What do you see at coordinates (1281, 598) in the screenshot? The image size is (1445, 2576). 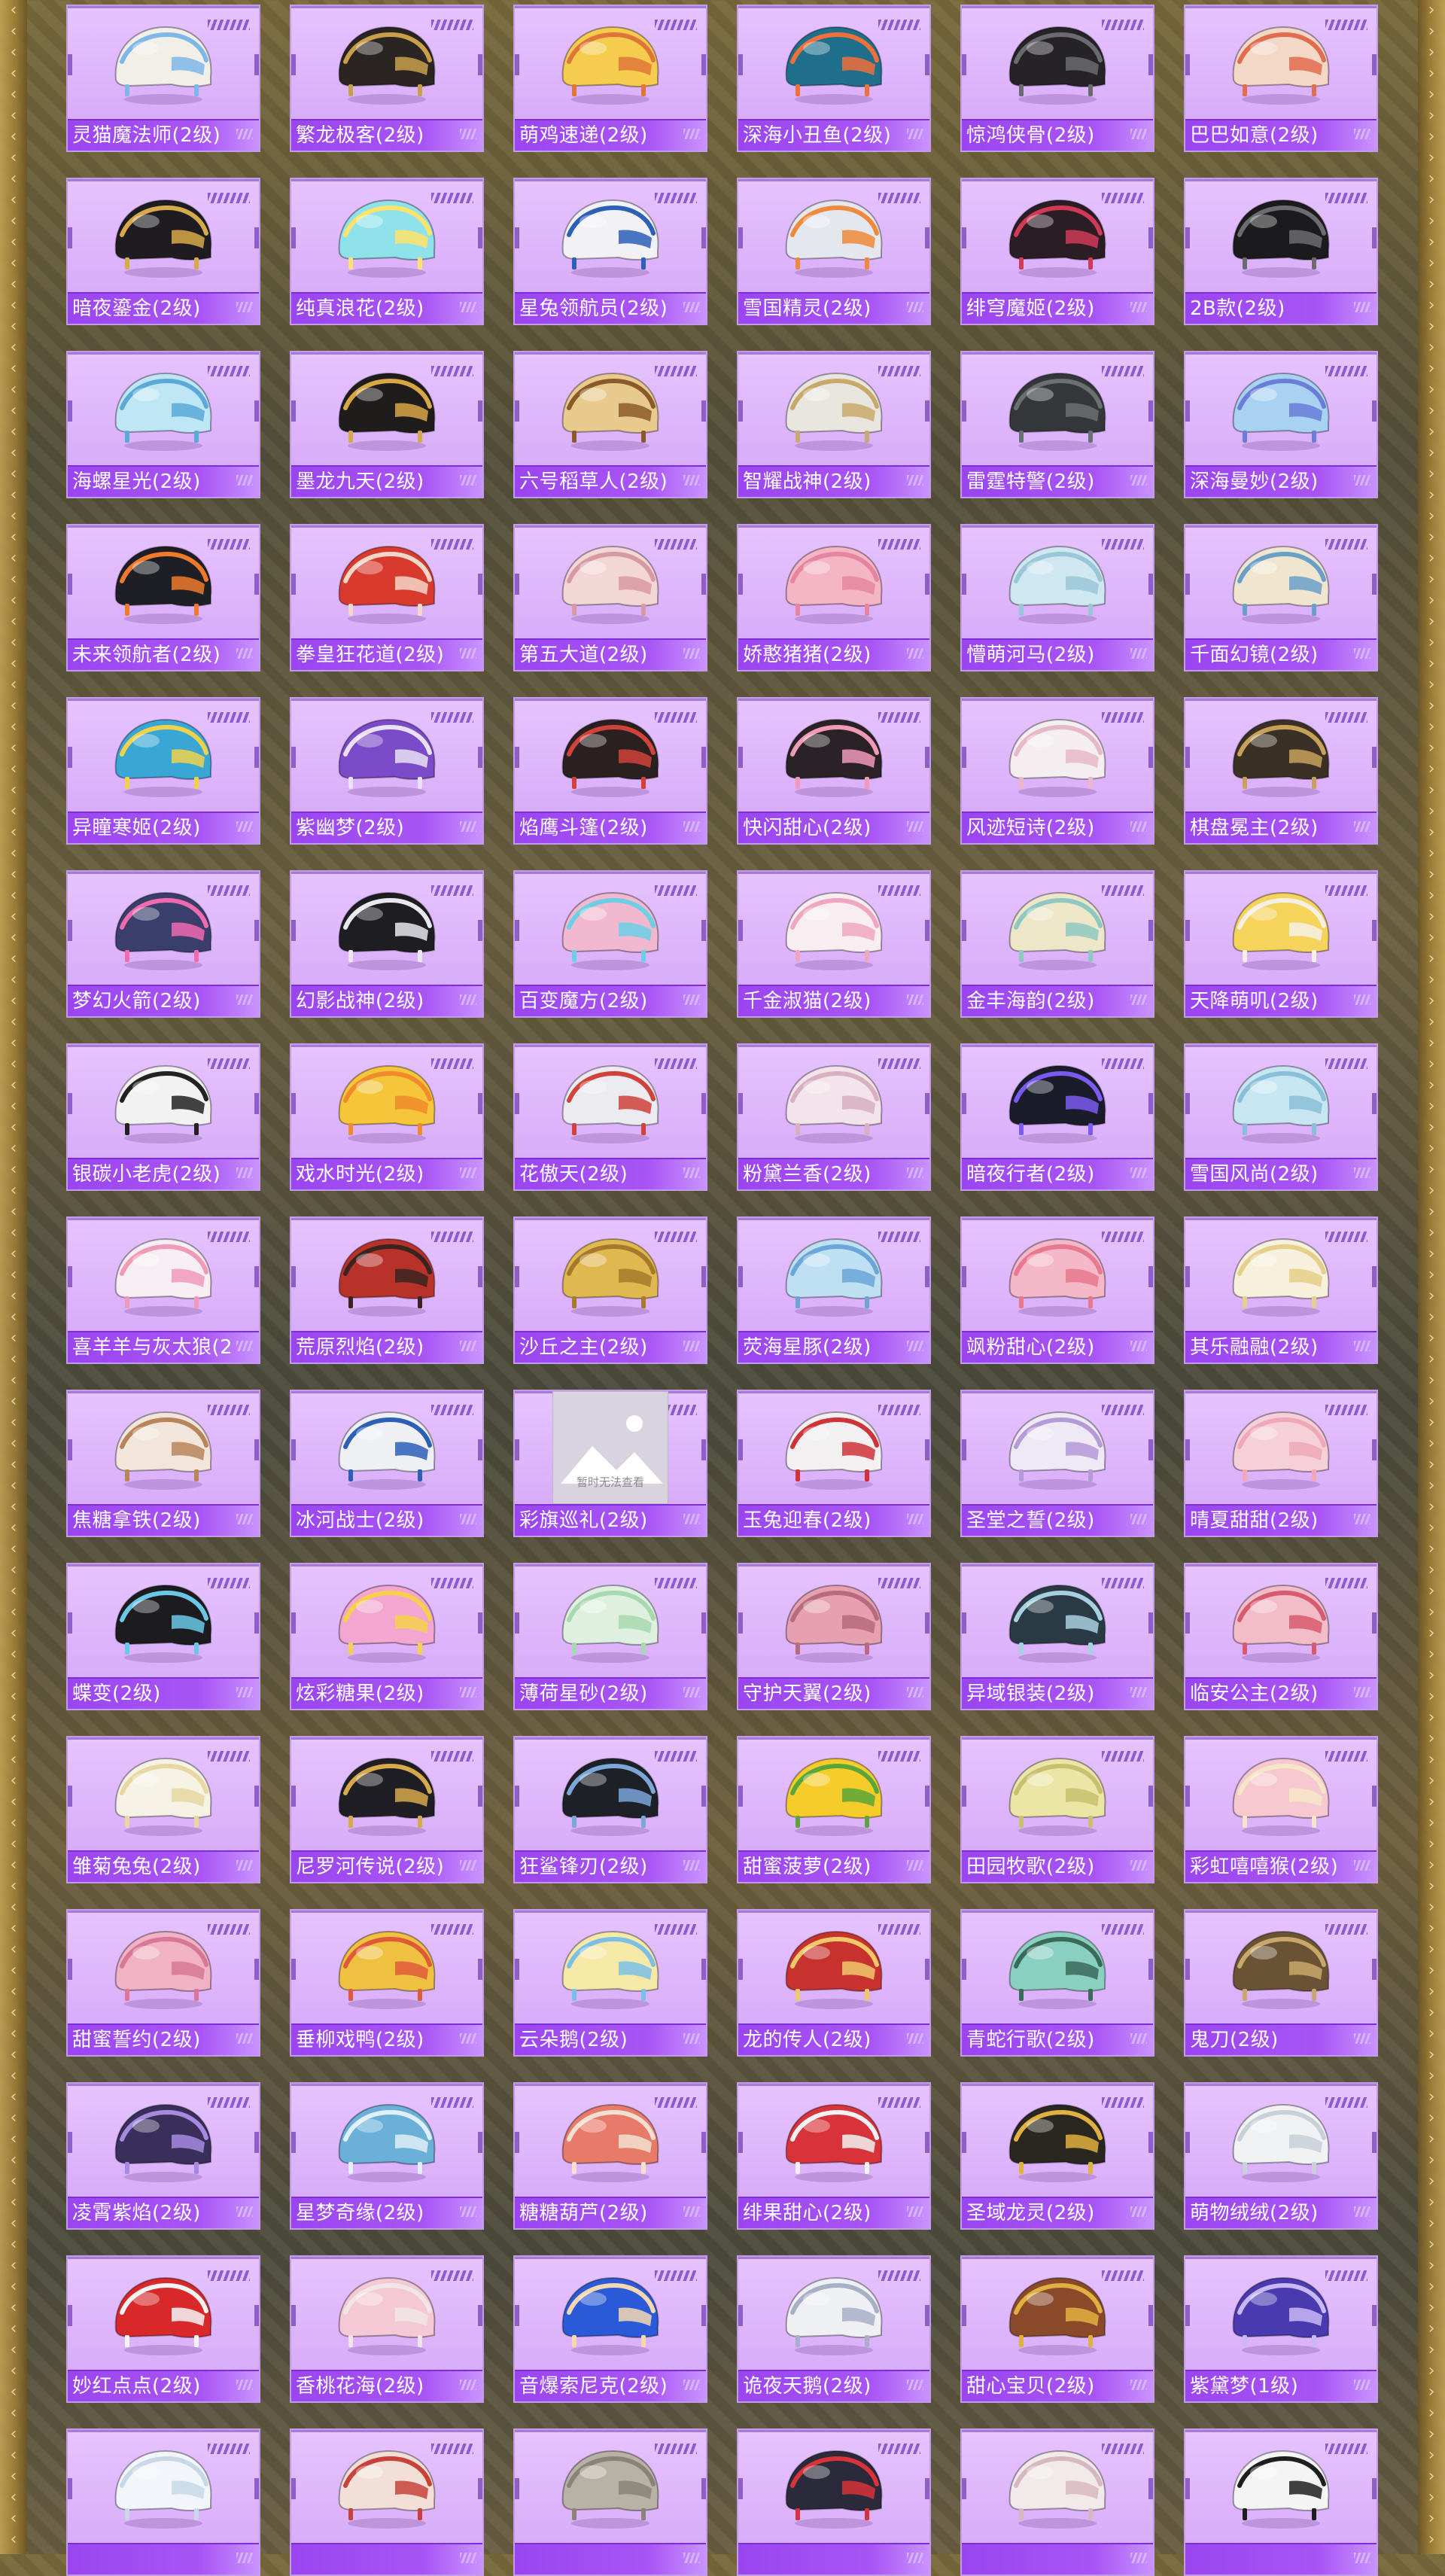 I see `helmet-skin-card: 千面幻镜(2级)` at bounding box center [1281, 598].